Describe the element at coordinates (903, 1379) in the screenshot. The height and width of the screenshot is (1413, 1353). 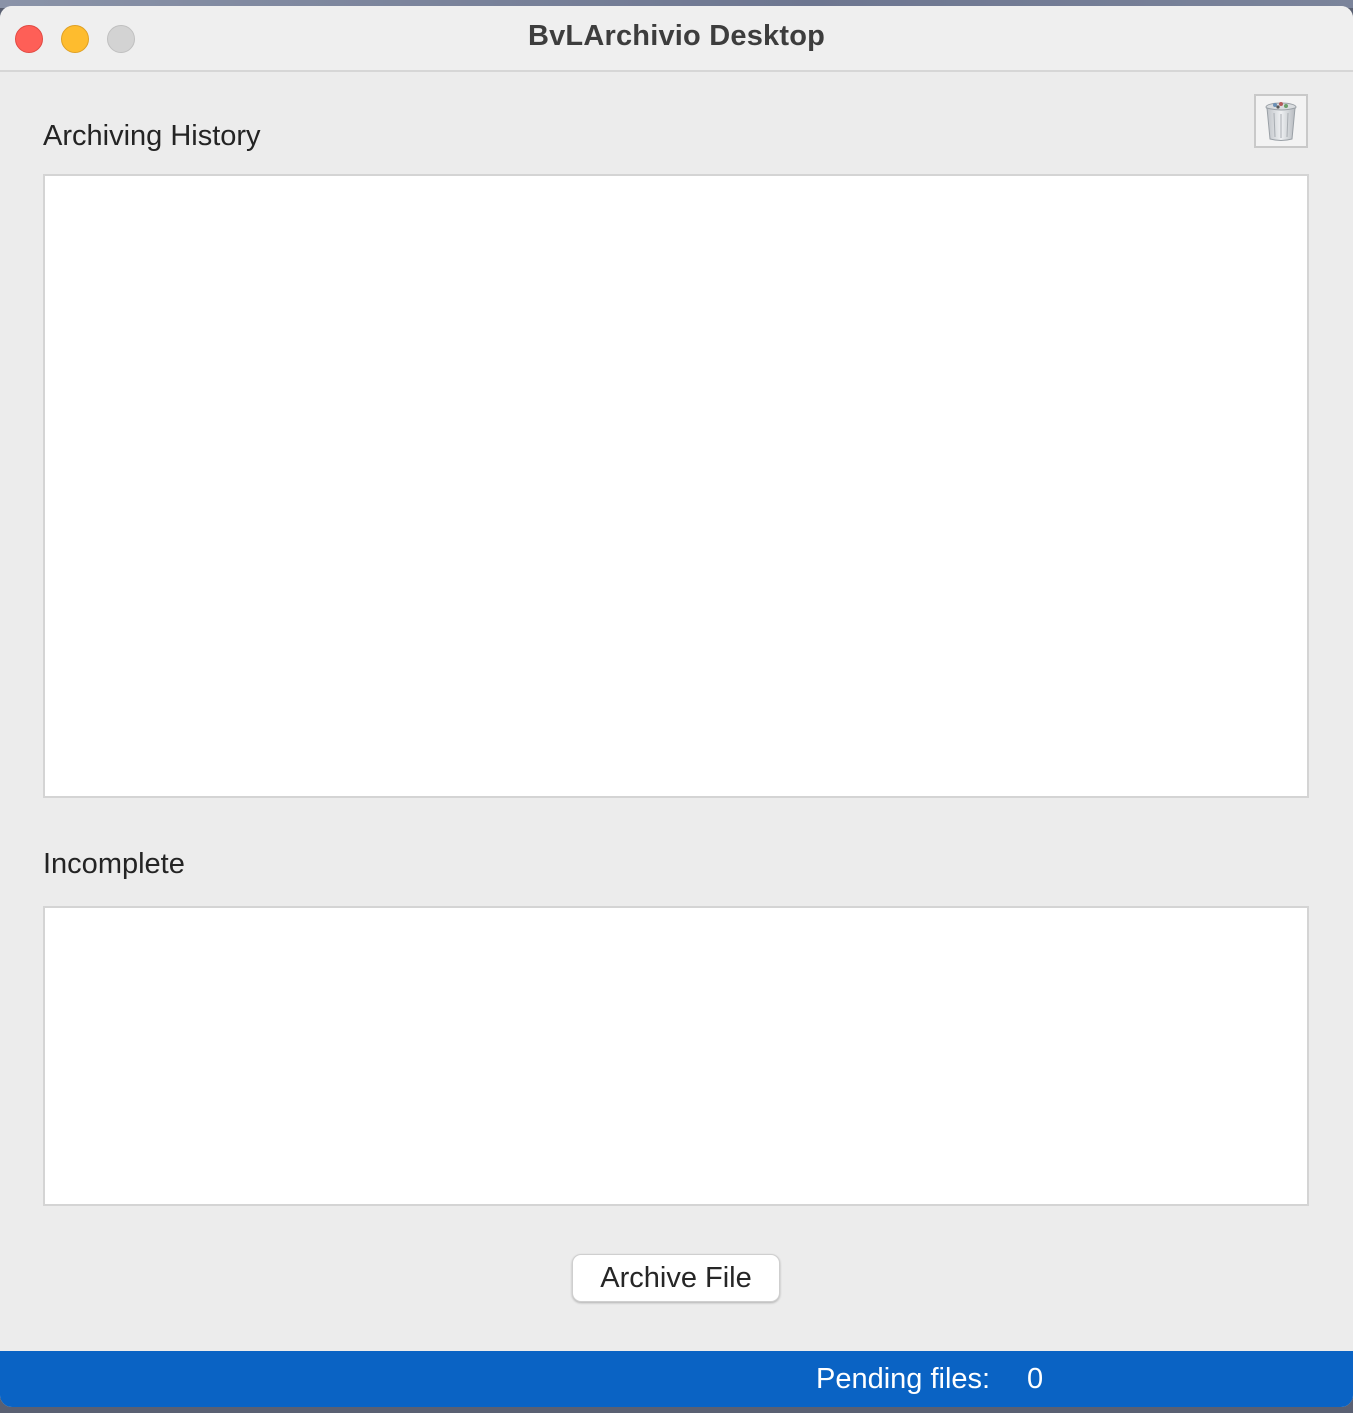
I see `pending-files-label: Pending files:` at that location.